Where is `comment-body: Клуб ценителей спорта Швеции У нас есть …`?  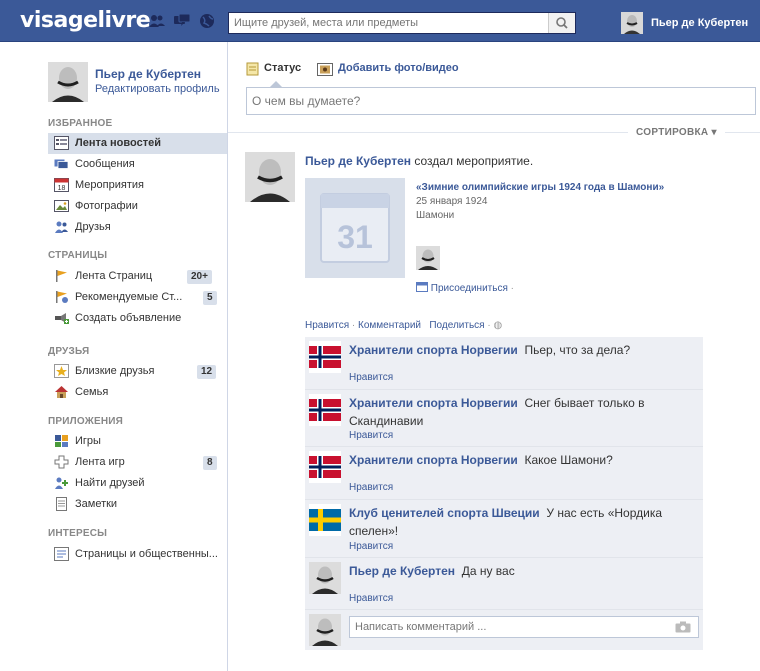
comment-body: Клуб ценителей спорта Швеции У нас есть … is located at coordinates (519, 522).